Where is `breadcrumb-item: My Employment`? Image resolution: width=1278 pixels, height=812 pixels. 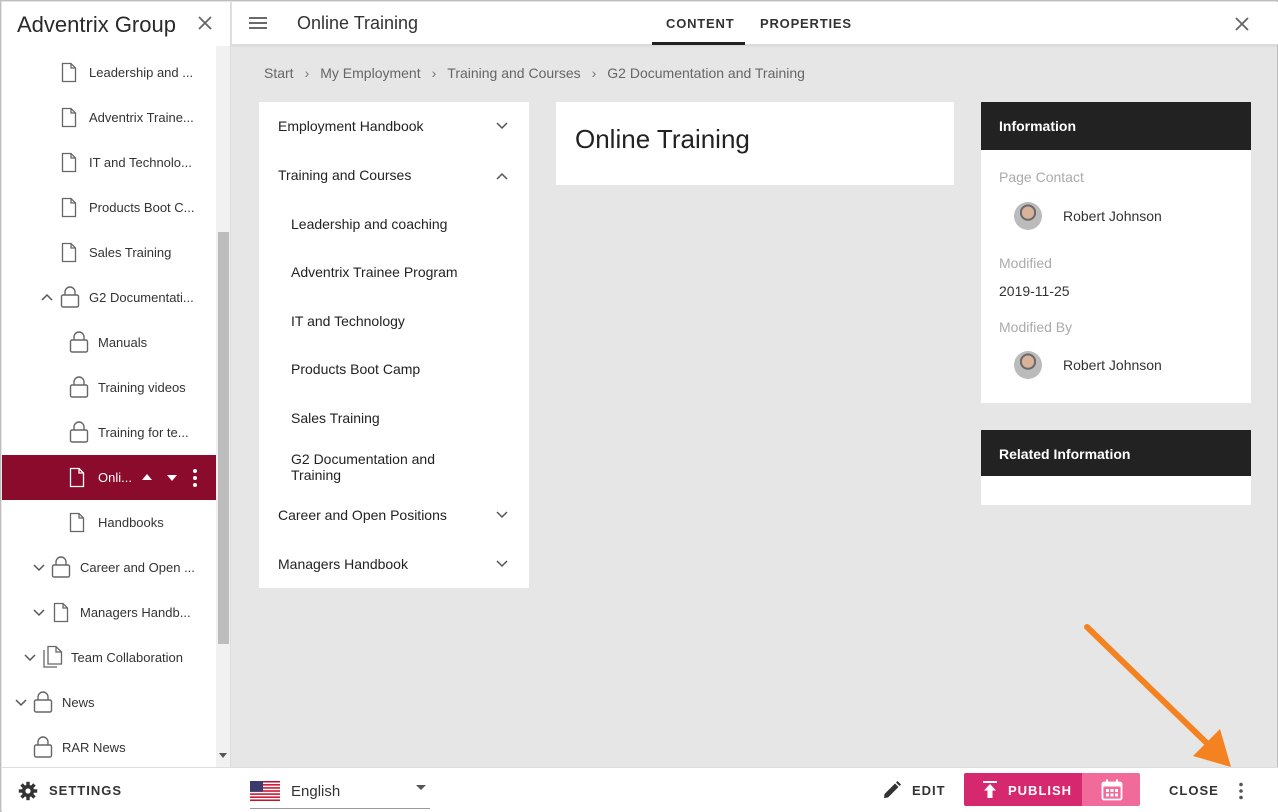
breadcrumb-item: My Employment is located at coordinates (370, 73).